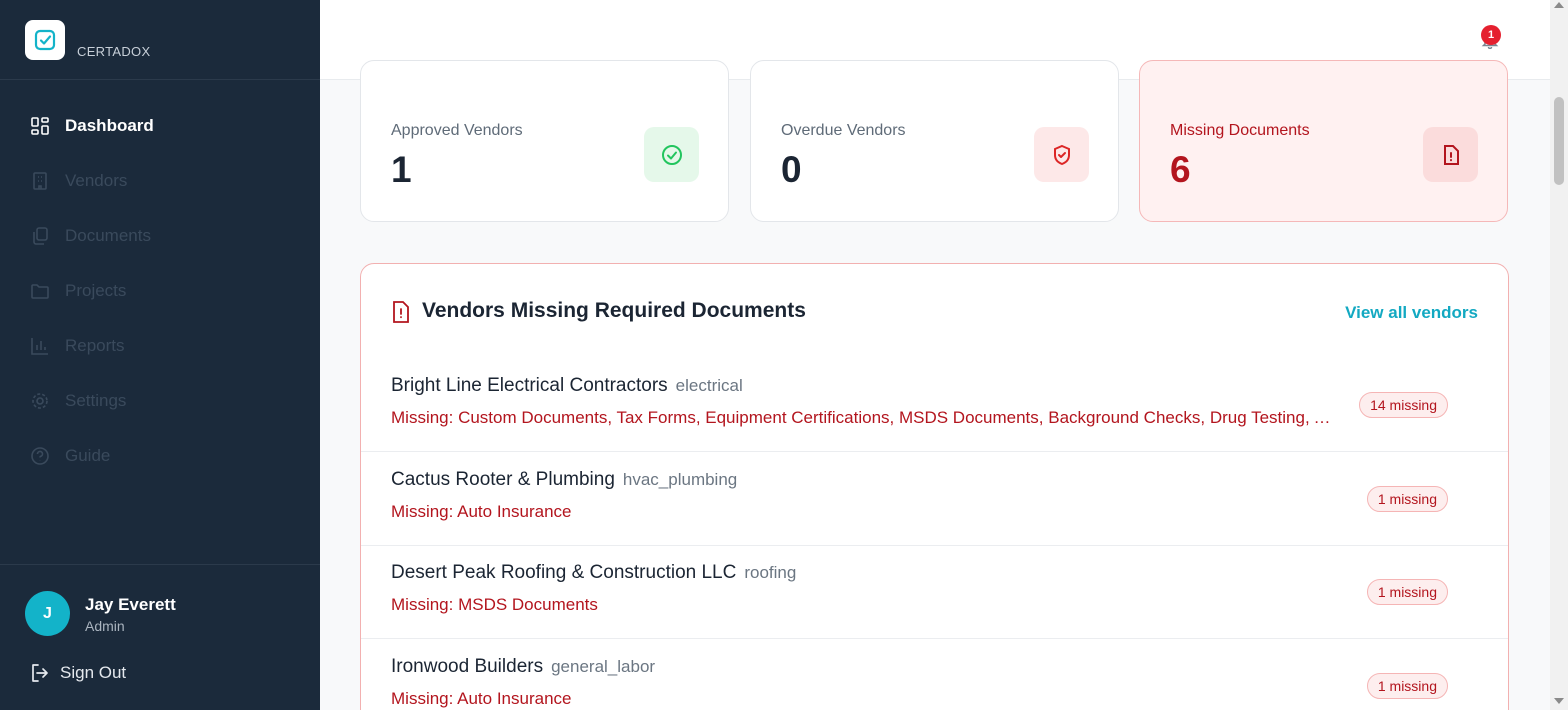 This screenshot has width=1568, height=710. I want to click on building-icon, so click(40, 181).